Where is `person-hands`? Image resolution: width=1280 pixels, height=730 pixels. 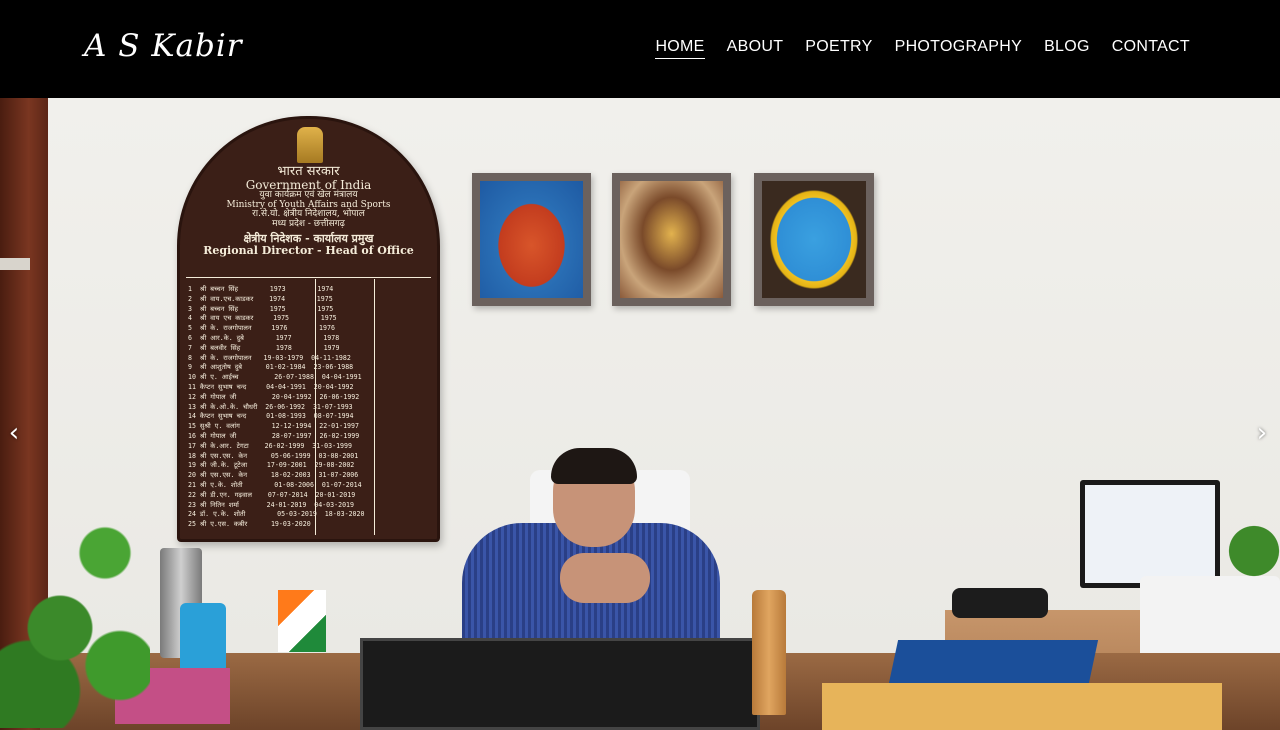
person-hands is located at coordinates (605, 578).